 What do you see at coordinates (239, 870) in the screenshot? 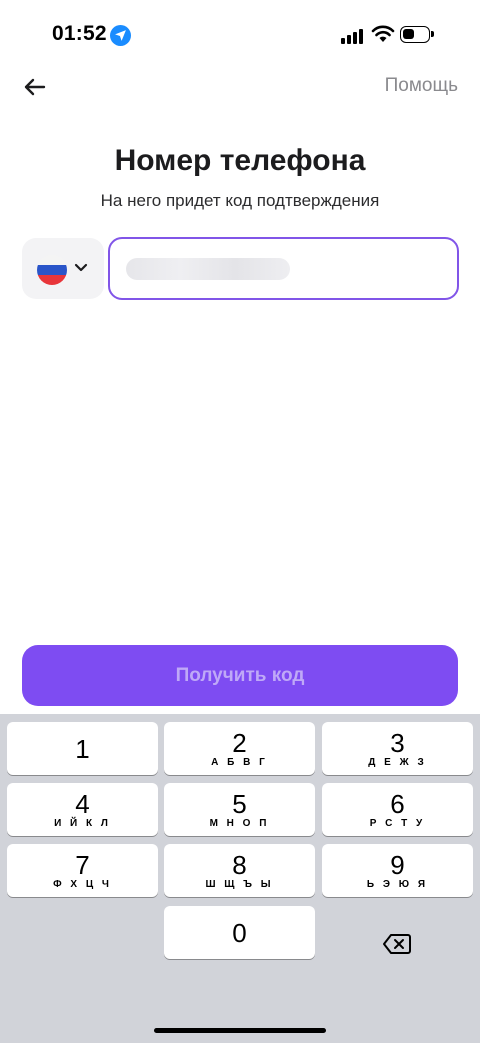
I see `key-8: 8 Ш Щ Ъ Ы` at bounding box center [239, 870].